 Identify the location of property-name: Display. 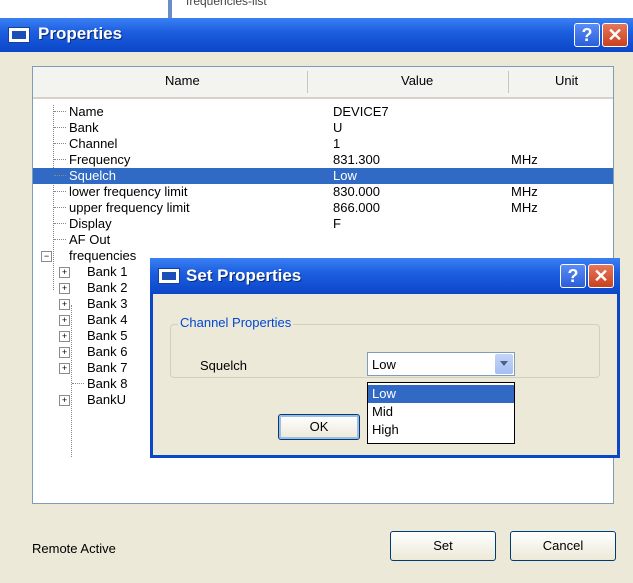
(90, 223).